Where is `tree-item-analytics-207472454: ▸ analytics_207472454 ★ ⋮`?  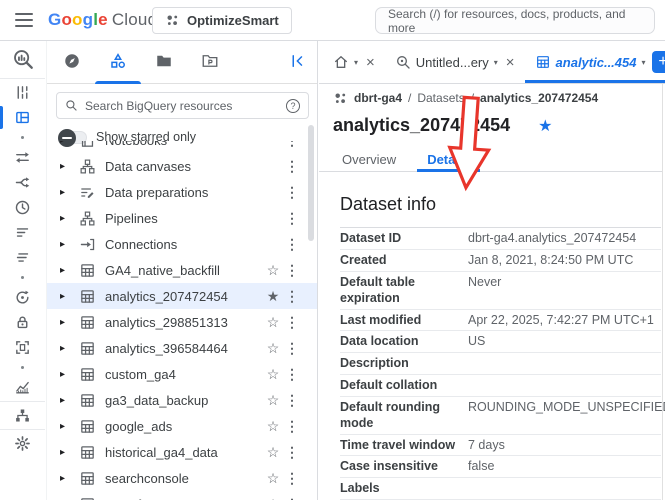
tree-item-analytics-207472454: ▸ analytics_207472454 ★ ⋮ is located at coordinates (182, 296).